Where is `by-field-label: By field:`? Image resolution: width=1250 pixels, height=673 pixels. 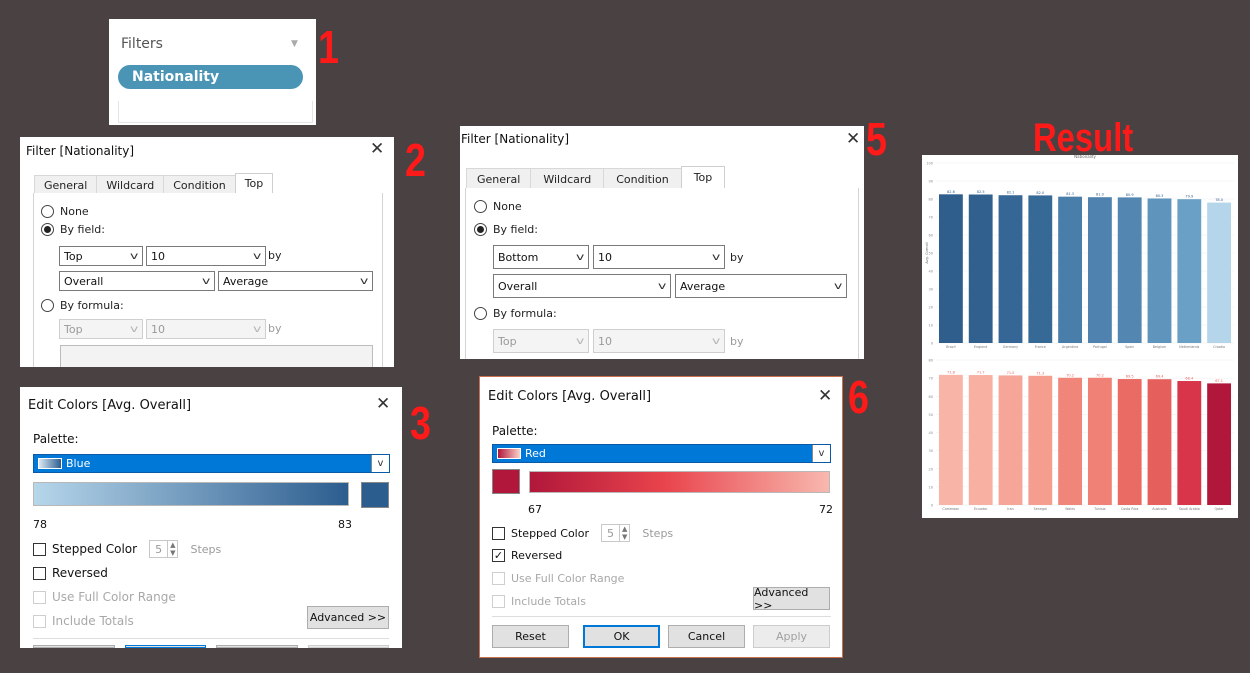 by-field-label: By field: is located at coordinates (82, 229).